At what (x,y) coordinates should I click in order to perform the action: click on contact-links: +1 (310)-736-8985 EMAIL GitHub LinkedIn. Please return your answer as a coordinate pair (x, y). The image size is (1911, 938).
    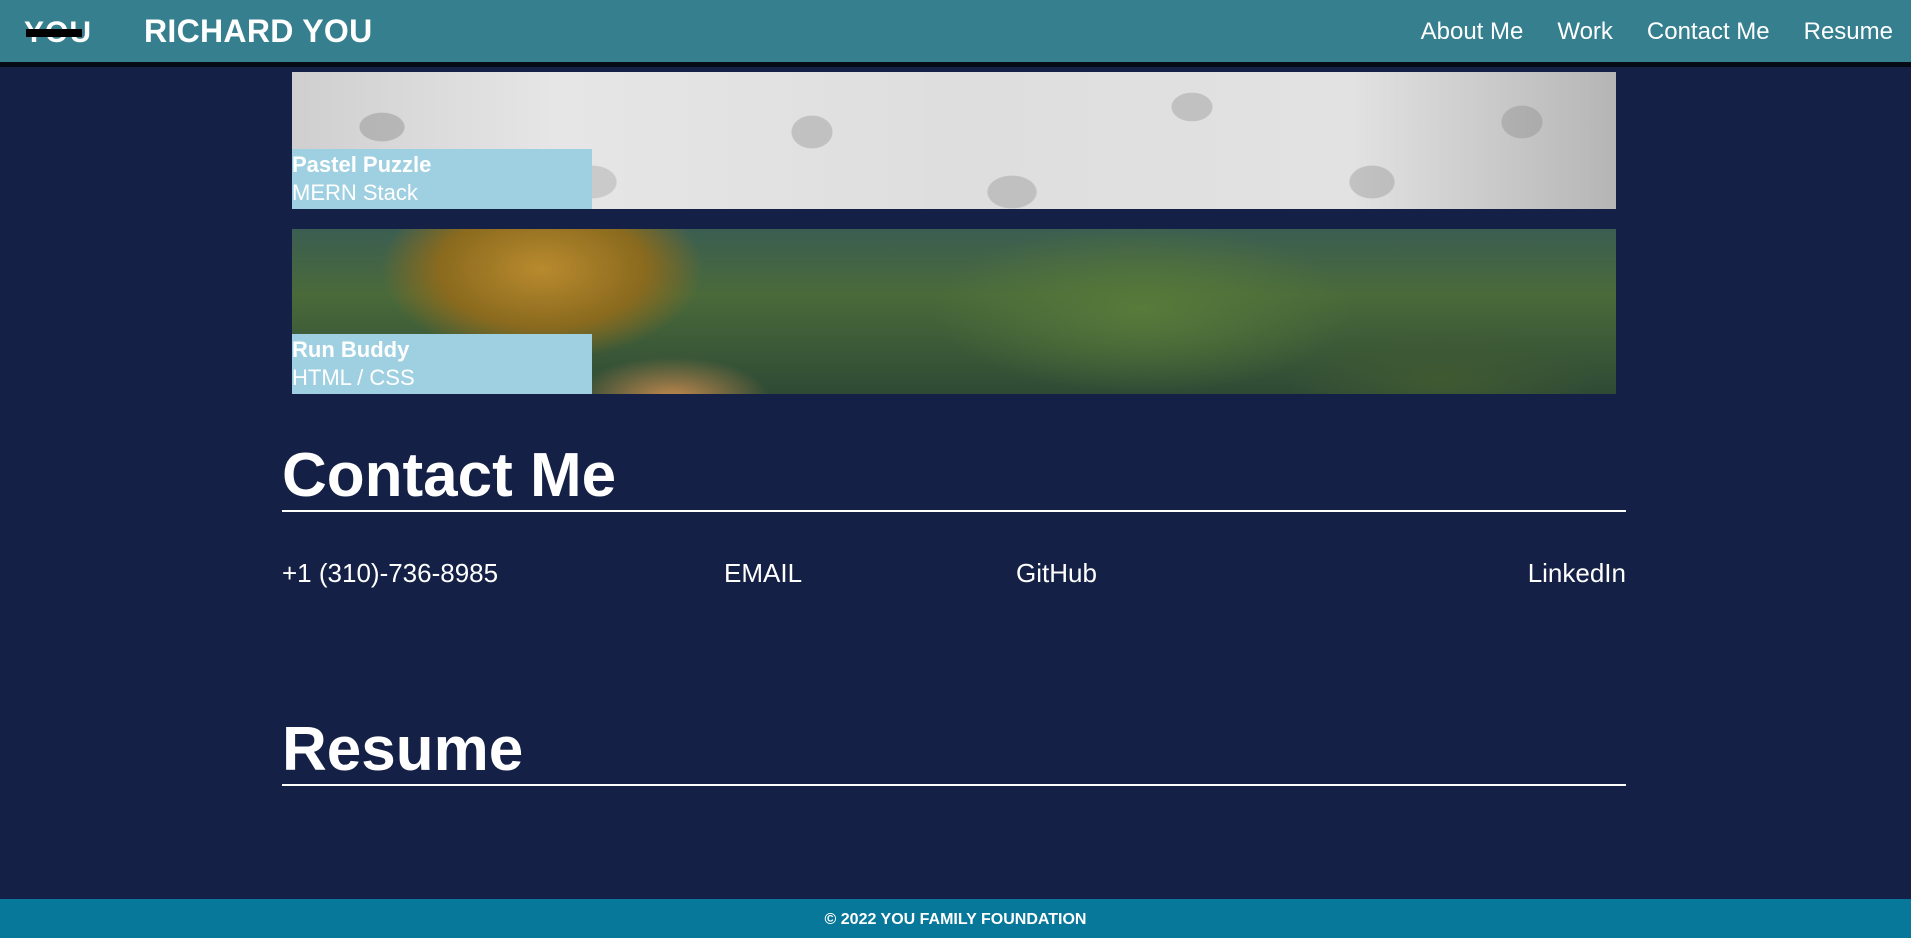
    Looking at the image, I should click on (954, 575).